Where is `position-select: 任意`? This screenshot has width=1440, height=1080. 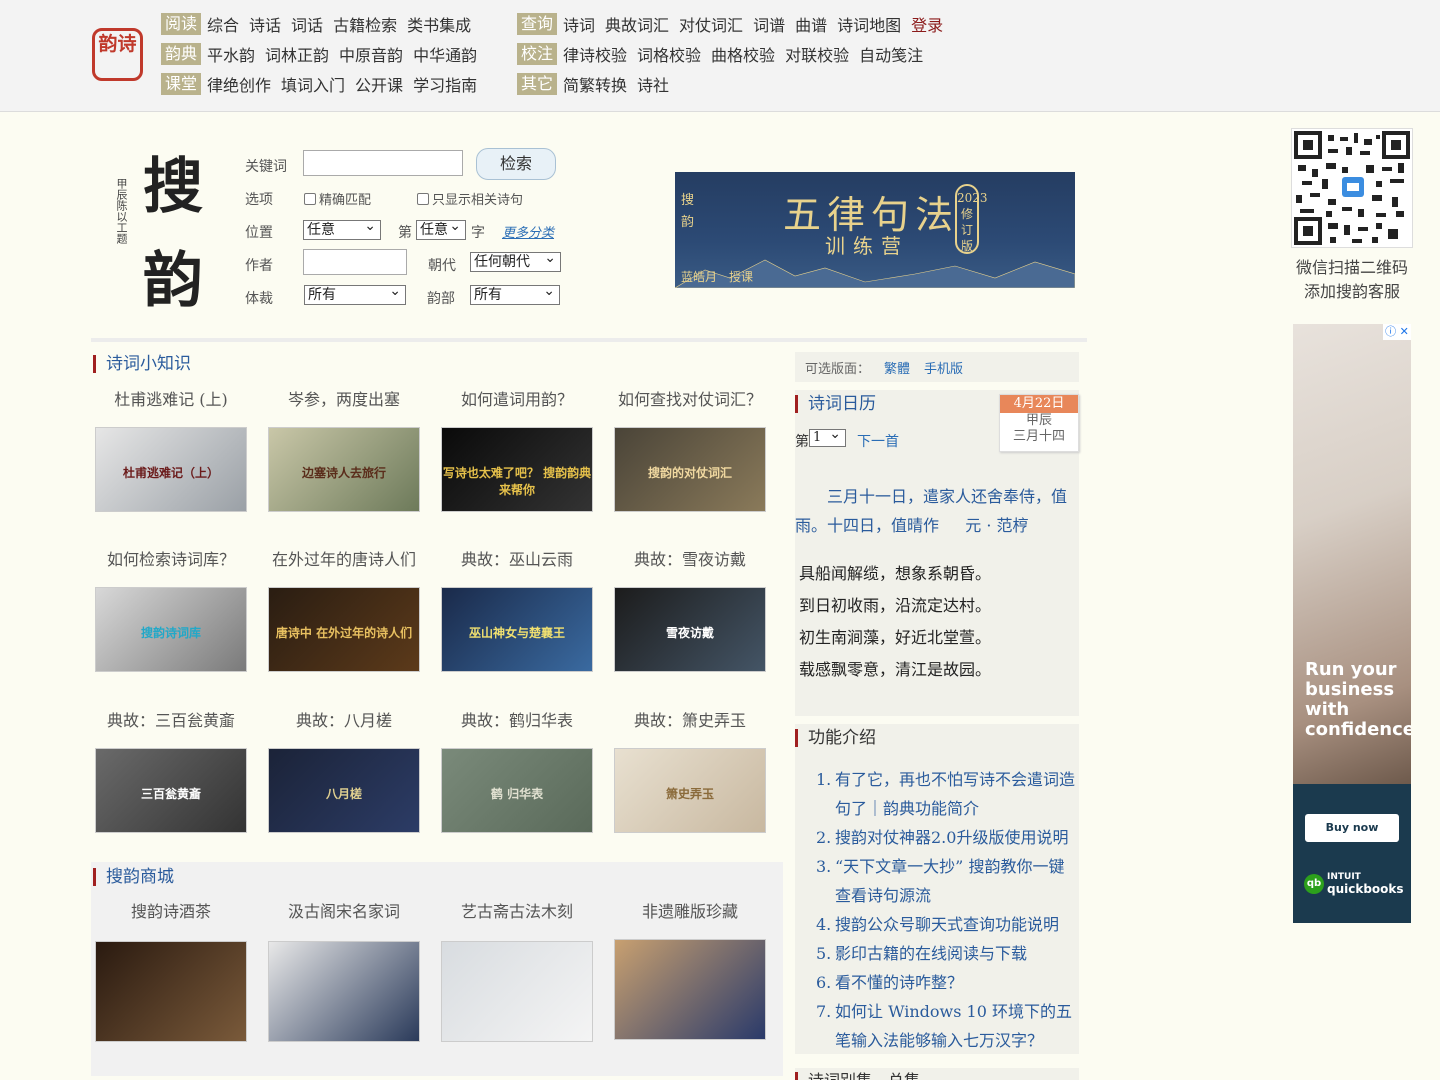
position-select: 任意 is located at coordinates (342, 228).